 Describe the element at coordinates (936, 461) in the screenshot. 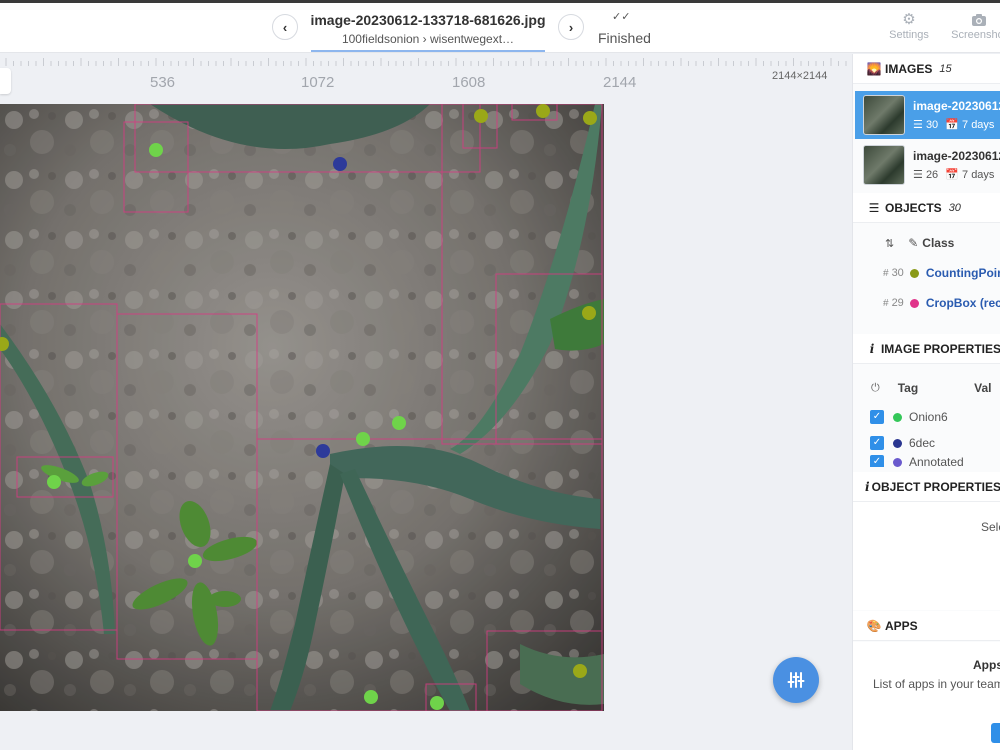

I see `tag-name: Annotated` at that location.